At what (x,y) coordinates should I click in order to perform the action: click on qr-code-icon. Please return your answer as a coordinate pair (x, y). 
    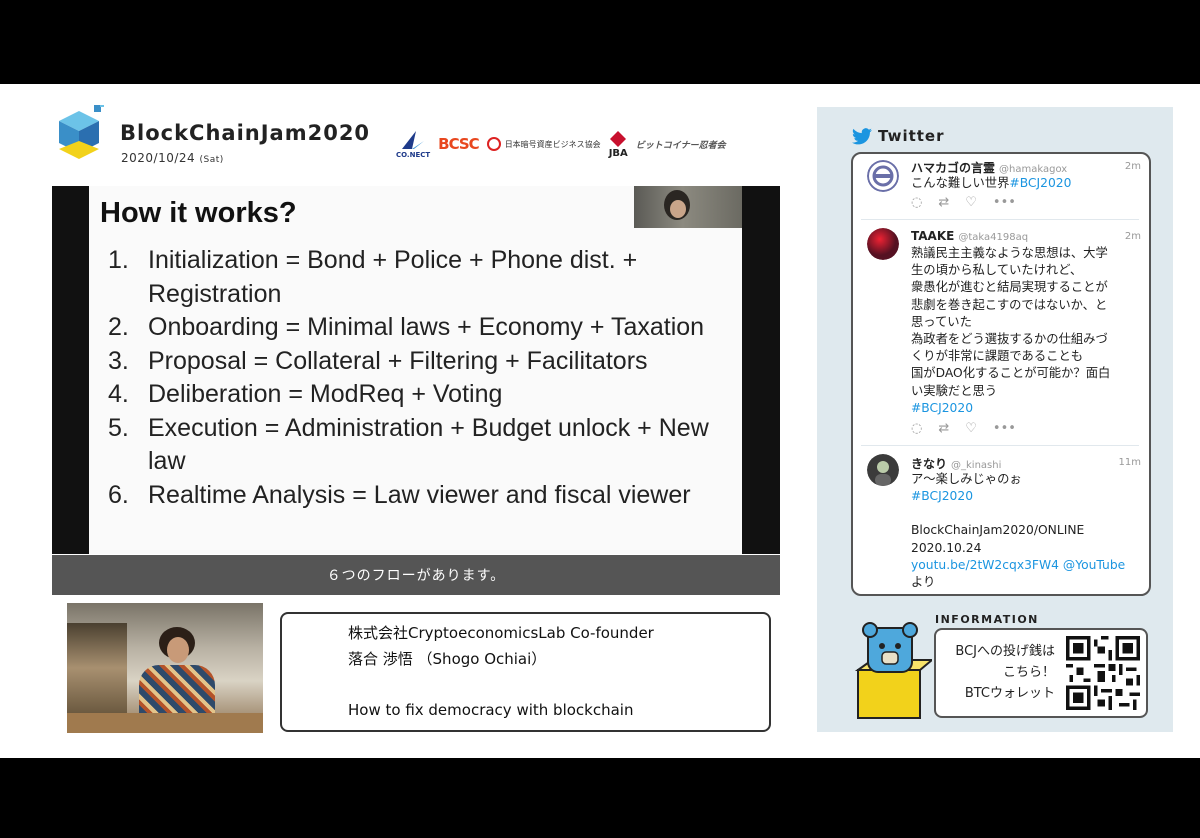
    Looking at the image, I should click on (1103, 673).